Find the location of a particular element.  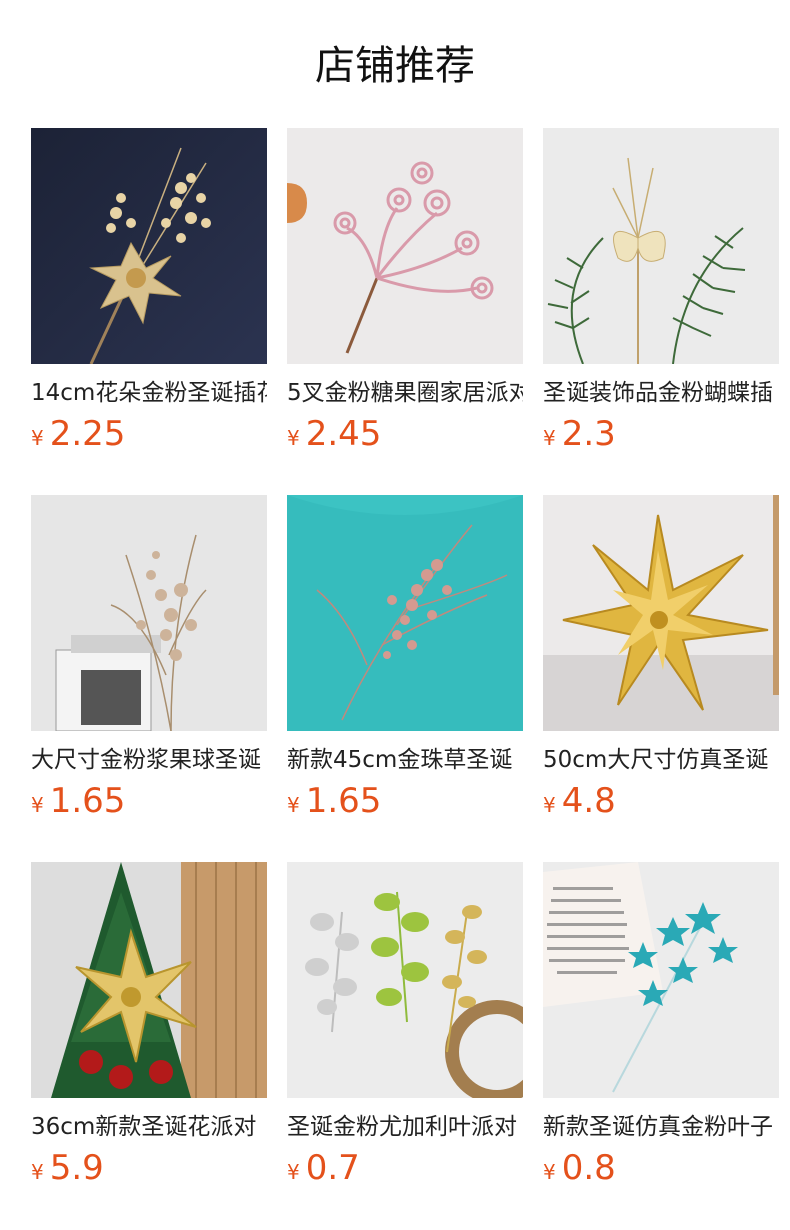

product-card: 5叉金粉糖果圈家居派对 ¥2.45 is located at coordinates (405, 294).